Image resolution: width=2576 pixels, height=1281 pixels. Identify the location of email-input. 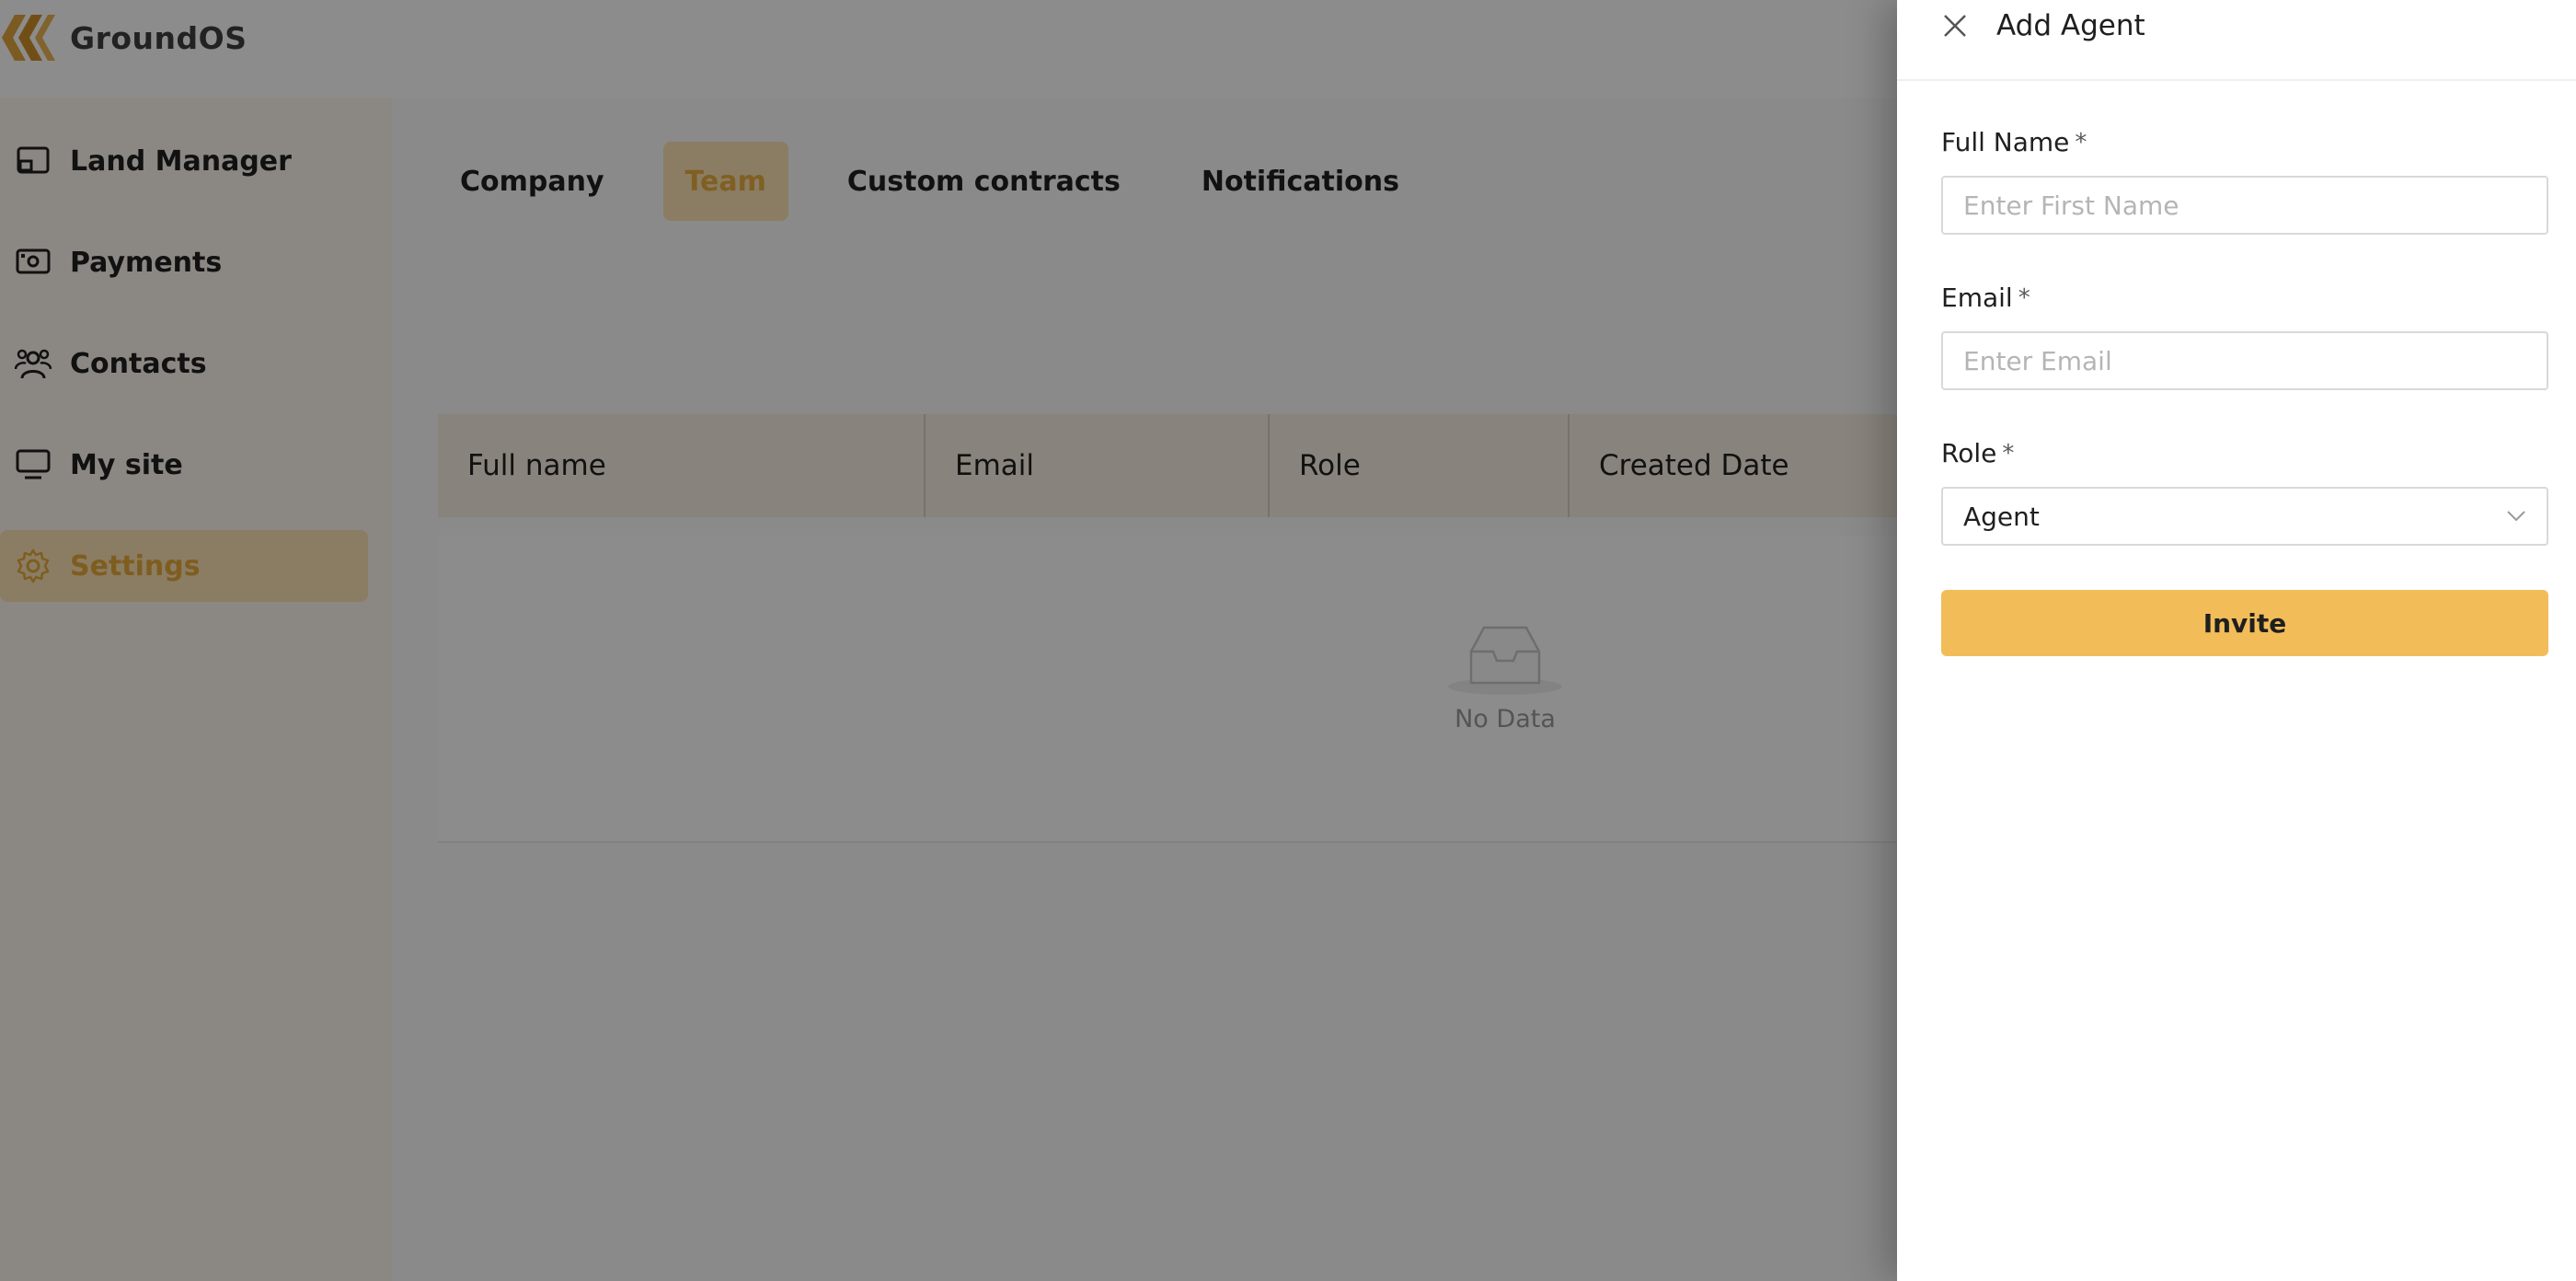
(2244, 360).